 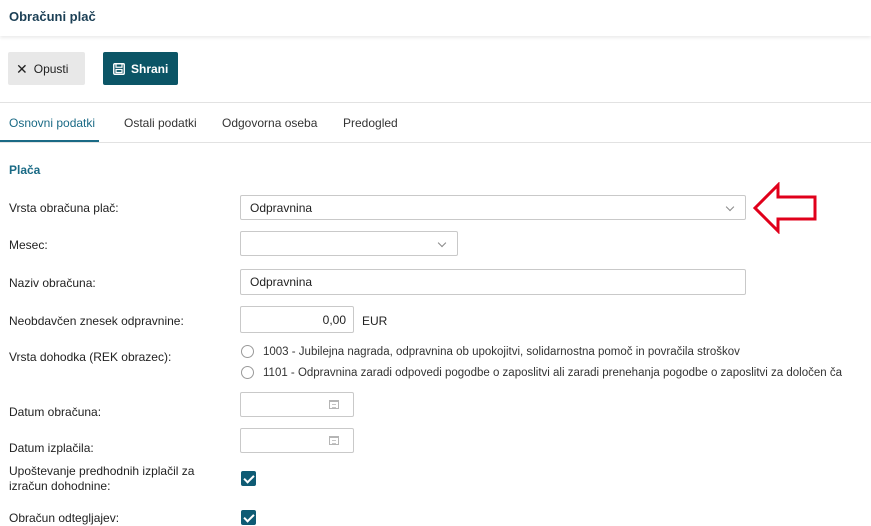 I want to click on vrsta-obracuna-label: Vrsta obračuna plač:, so click(x=64, y=208).